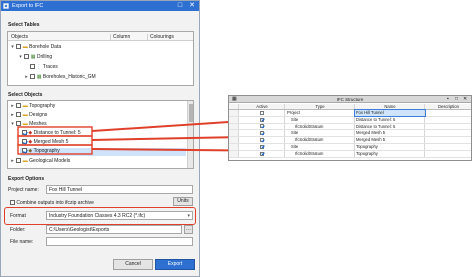  Describe the element at coordinates (55, 149) in the screenshot. I see `highlight-box-topography` at that location.